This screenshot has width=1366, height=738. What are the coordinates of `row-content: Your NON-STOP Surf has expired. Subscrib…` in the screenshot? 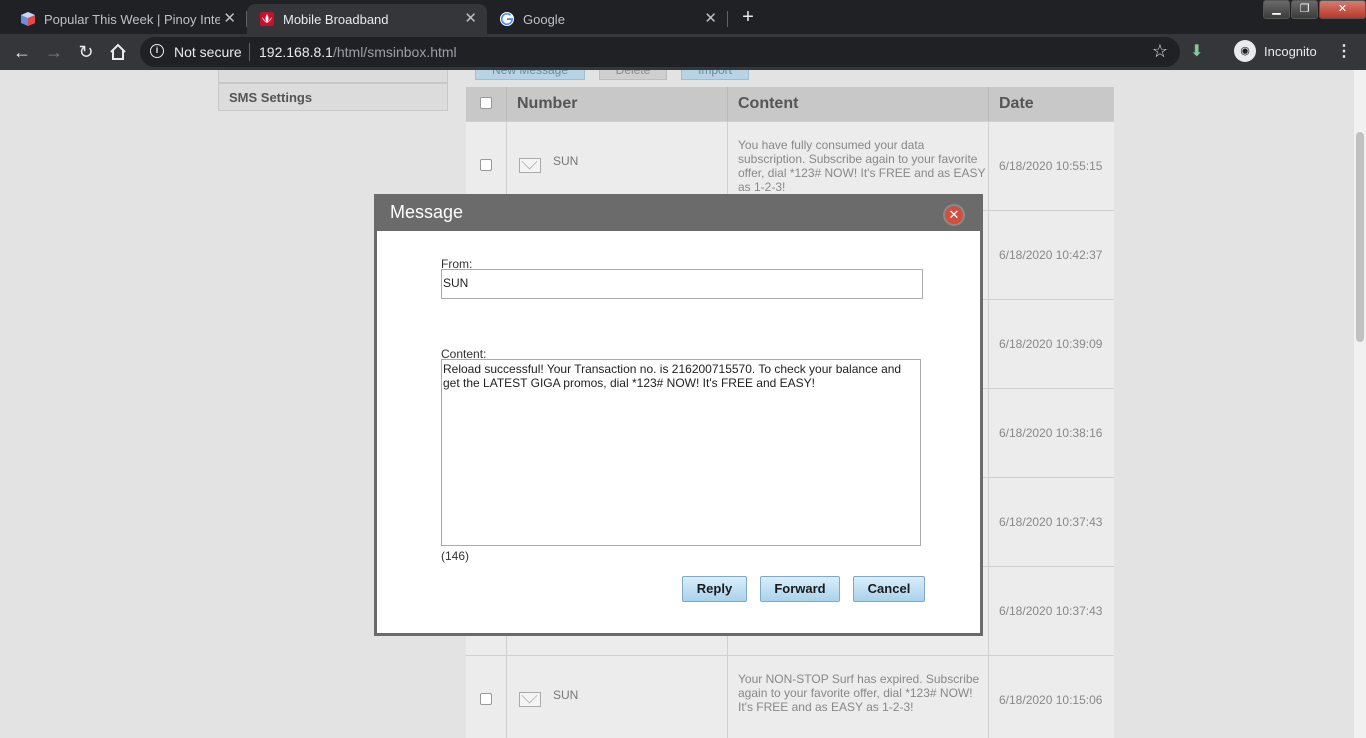 It's located at (859, 693).